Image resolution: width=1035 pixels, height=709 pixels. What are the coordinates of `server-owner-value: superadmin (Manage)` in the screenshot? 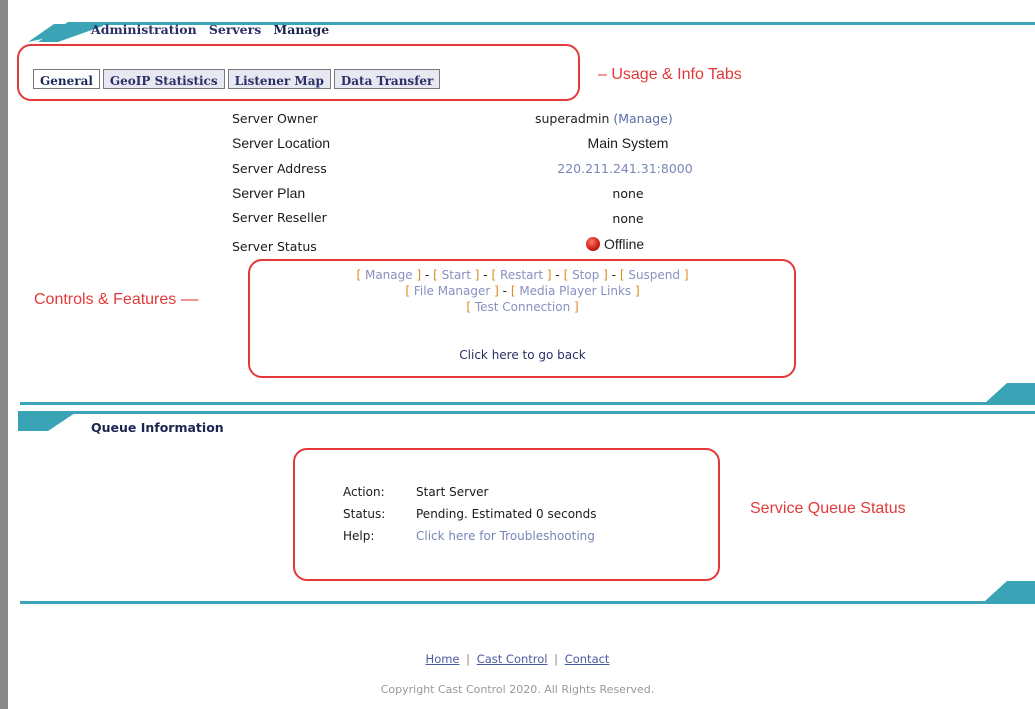 It's located at (604, 118).